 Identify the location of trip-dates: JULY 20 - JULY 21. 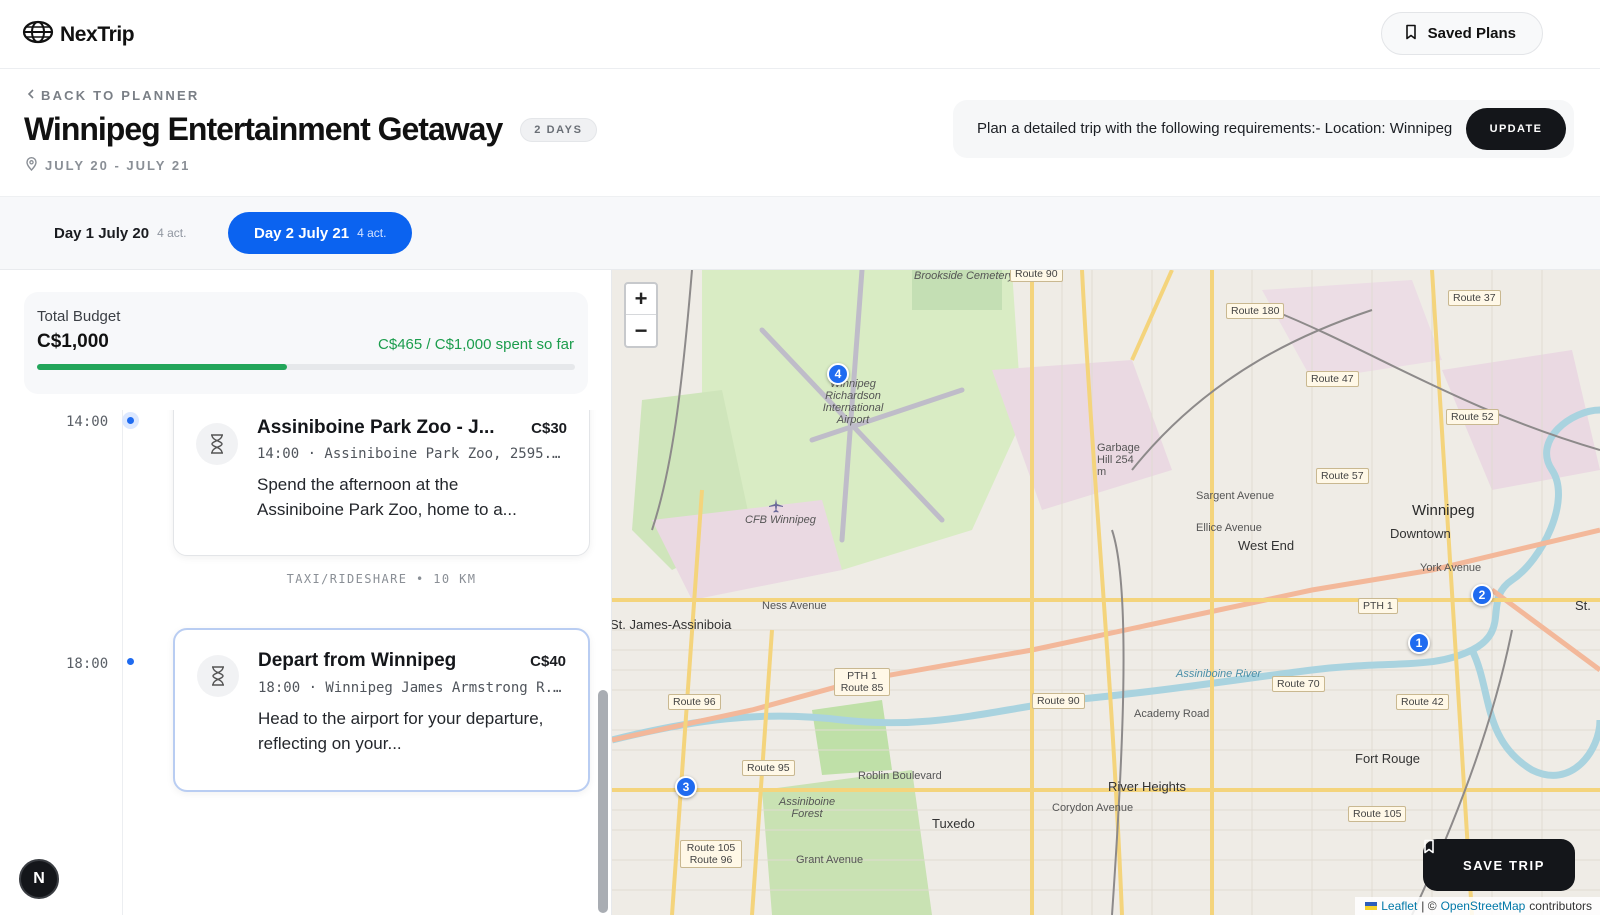
(108, 165).